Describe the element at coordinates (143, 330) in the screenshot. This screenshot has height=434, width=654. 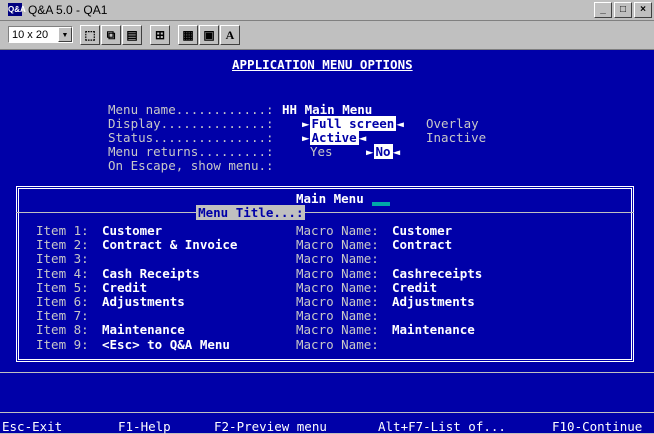
I see `menu-item-name-field: Maintenance` at that location.